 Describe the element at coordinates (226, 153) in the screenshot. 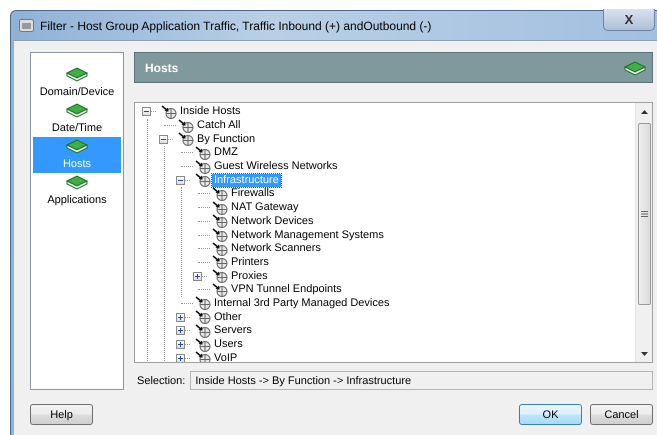

I see `tree-item: DMZ` at that location.